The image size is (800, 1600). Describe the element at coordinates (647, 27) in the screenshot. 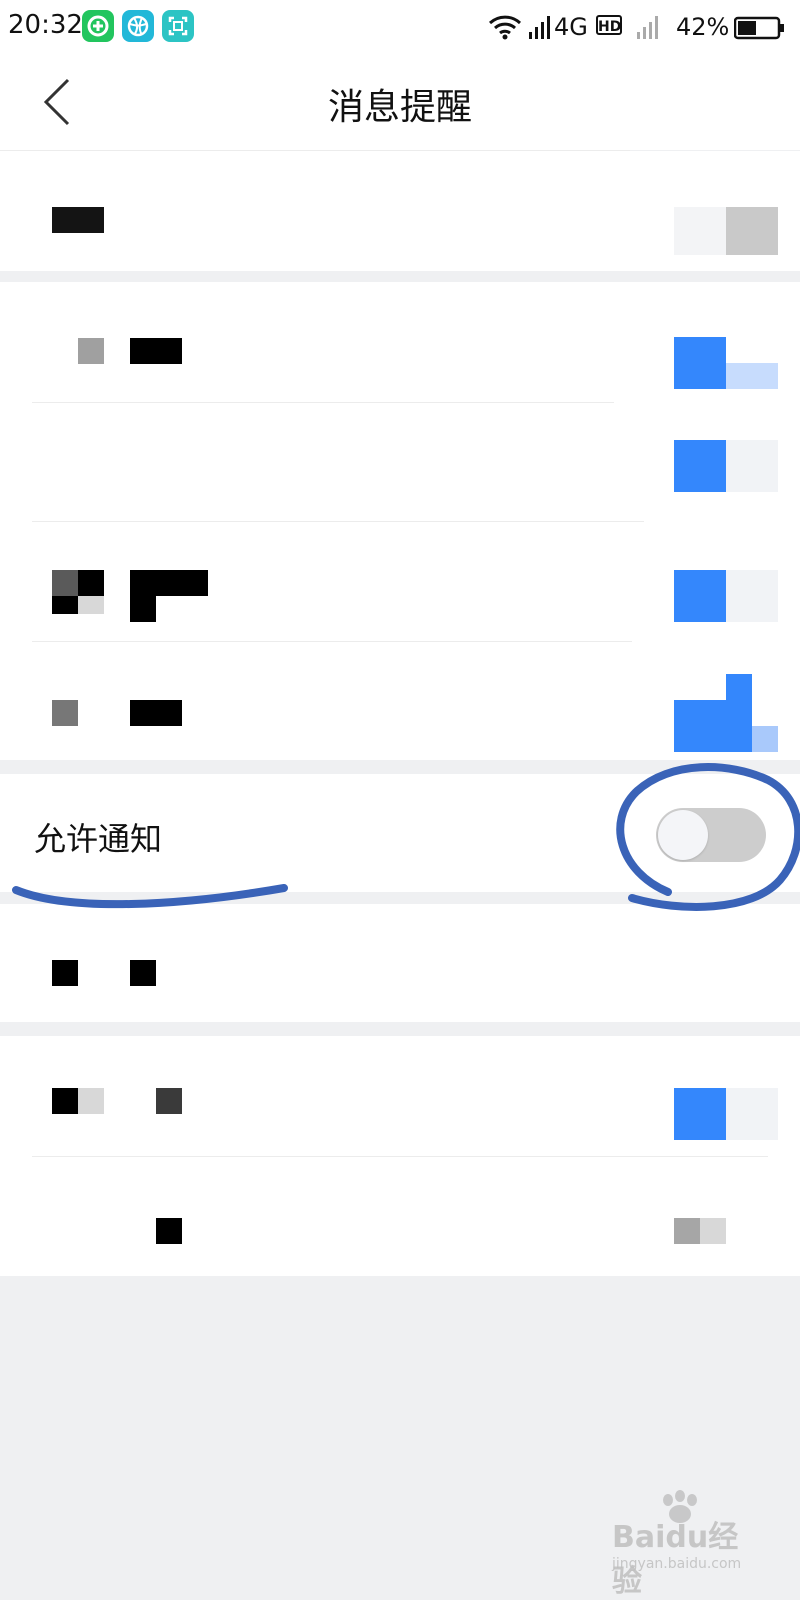

I see `signal-weak-icon` at that location.